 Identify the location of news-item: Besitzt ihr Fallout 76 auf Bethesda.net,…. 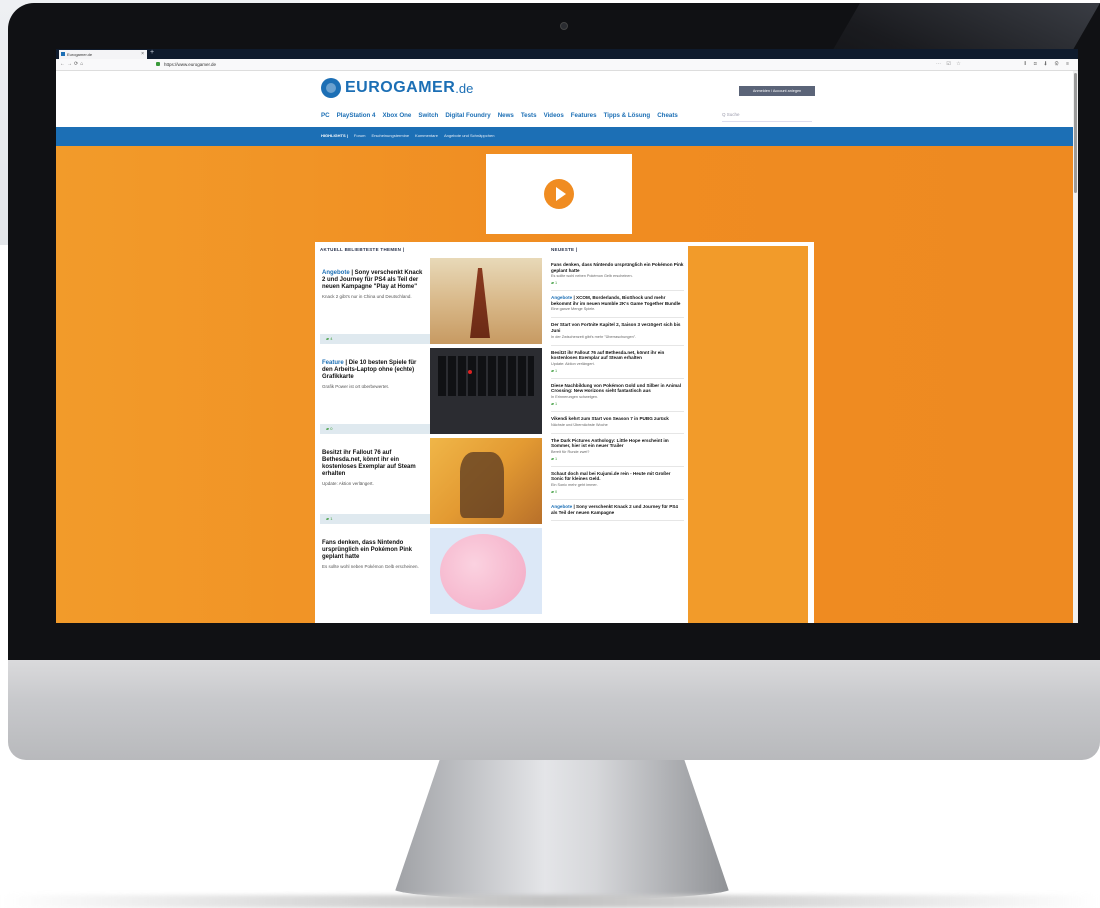
(617, 362).